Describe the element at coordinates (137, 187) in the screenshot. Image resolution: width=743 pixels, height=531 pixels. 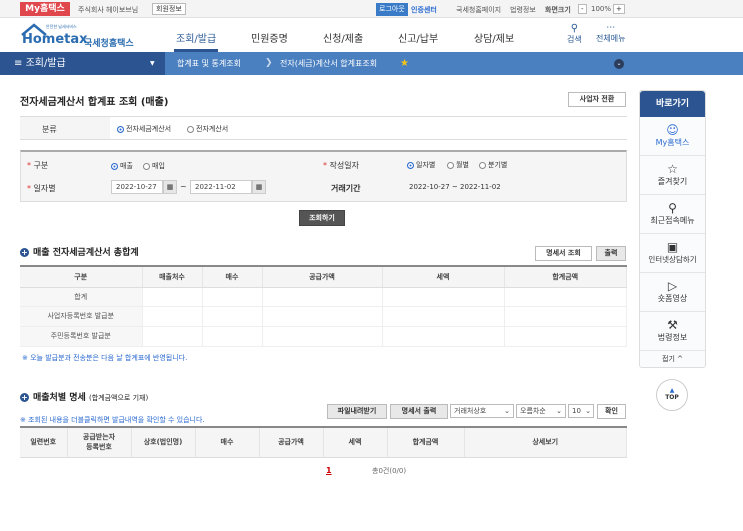
I see `start-date-input: 2022-10-27` at that location.